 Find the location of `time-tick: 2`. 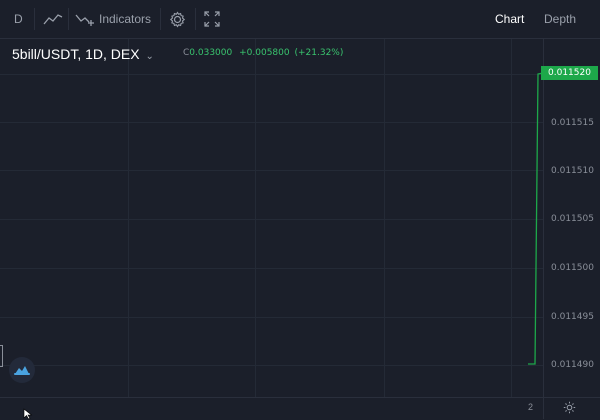

time-tick: 2 is located at coordinates (531, 407).